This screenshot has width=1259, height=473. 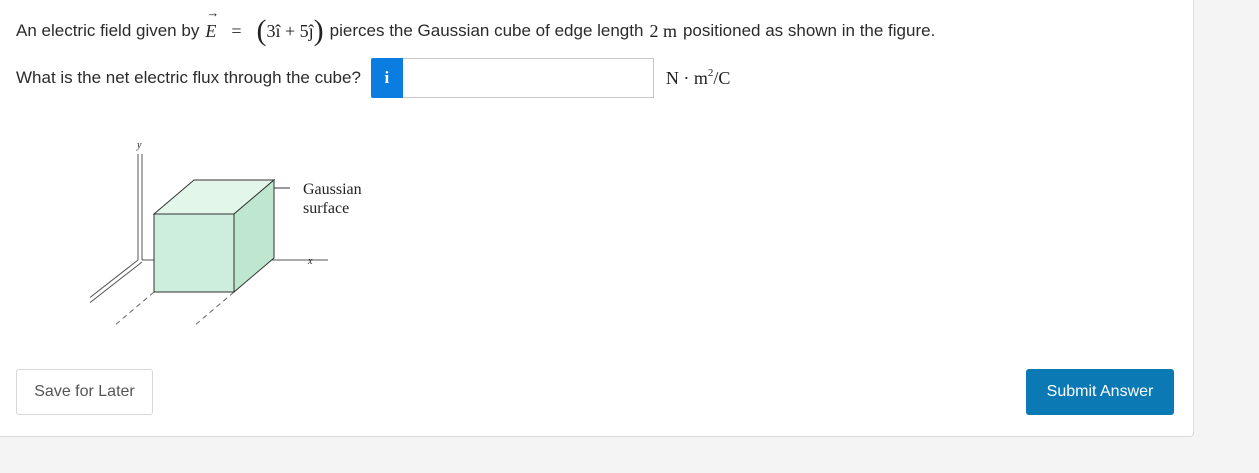 I want to click on right-paren-icon: ), so click(x=318, y=30).